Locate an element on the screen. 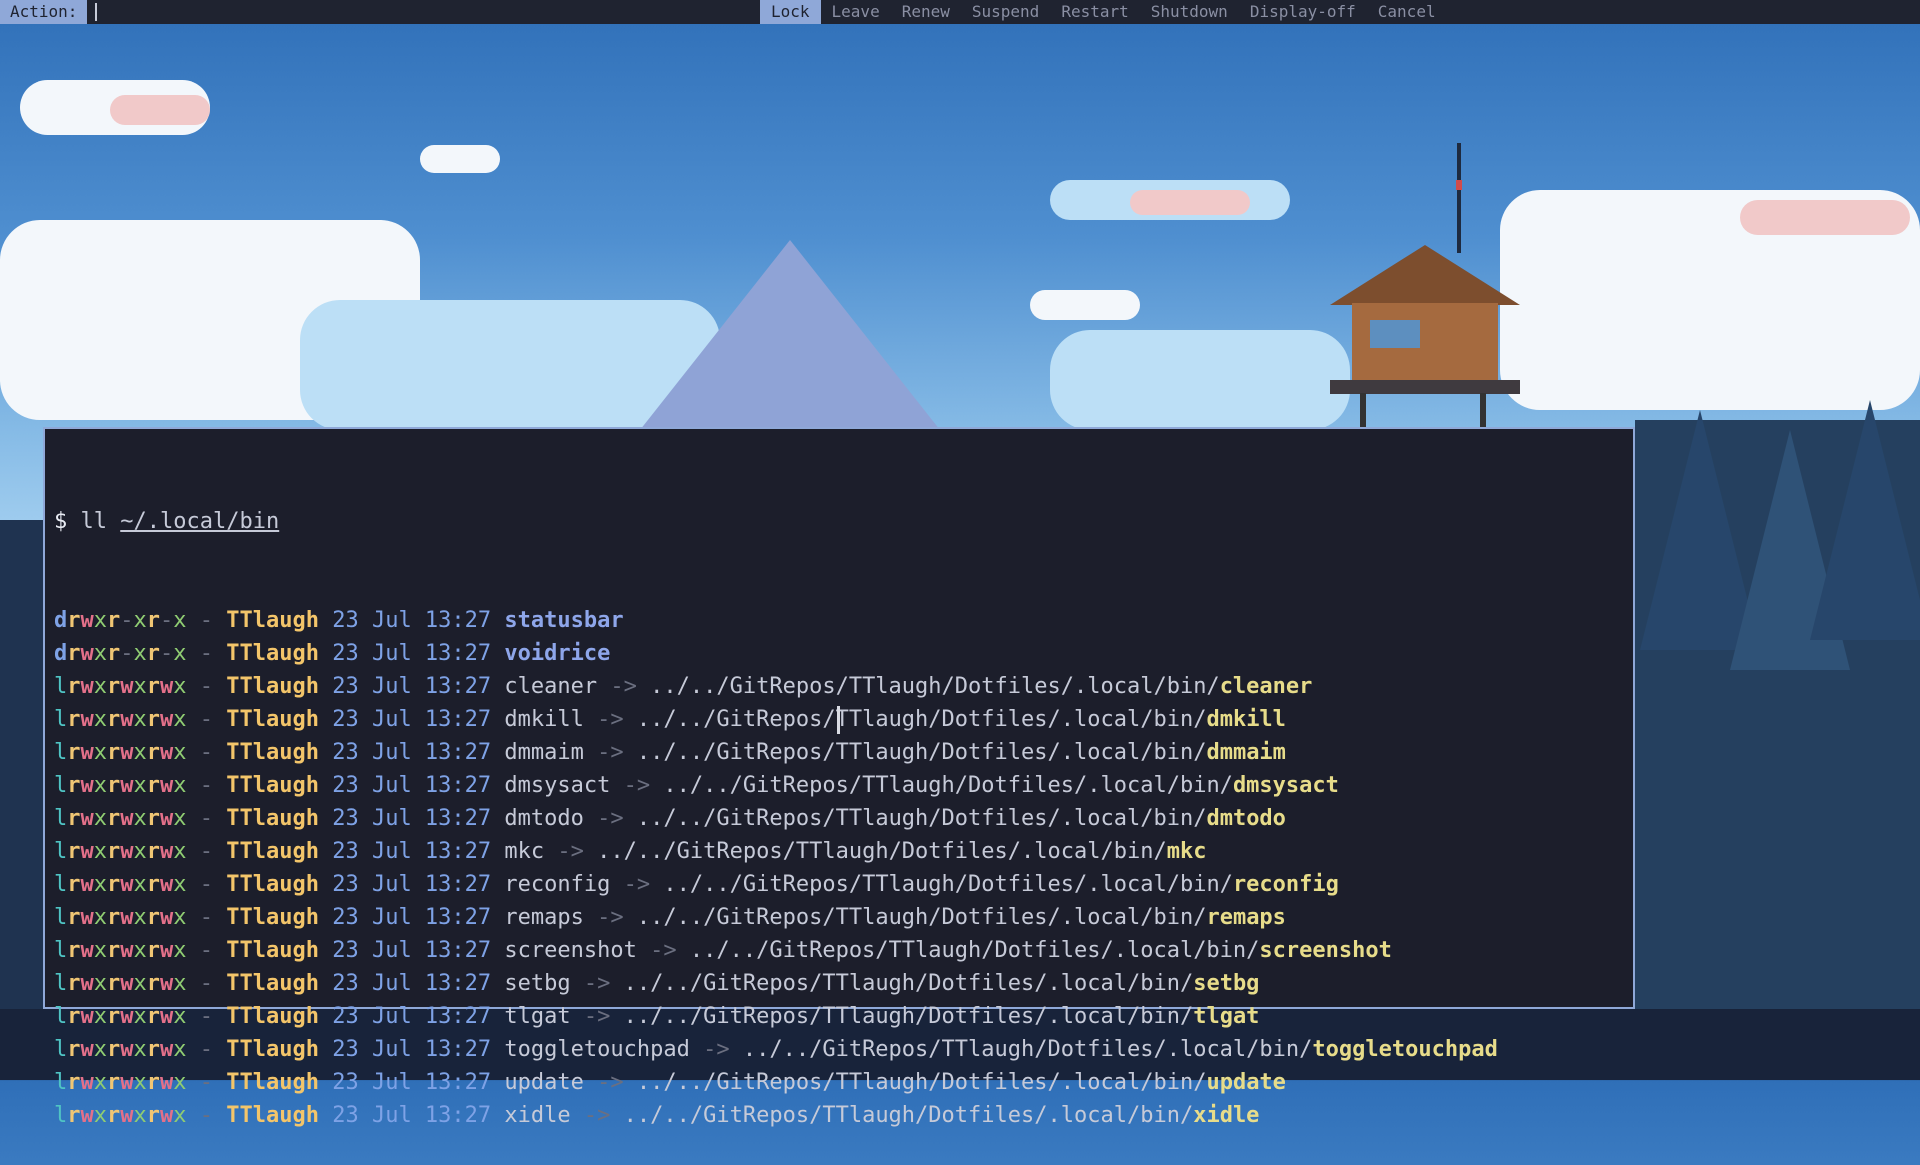  link-name: xidle is located at coordinates (537, 1115).